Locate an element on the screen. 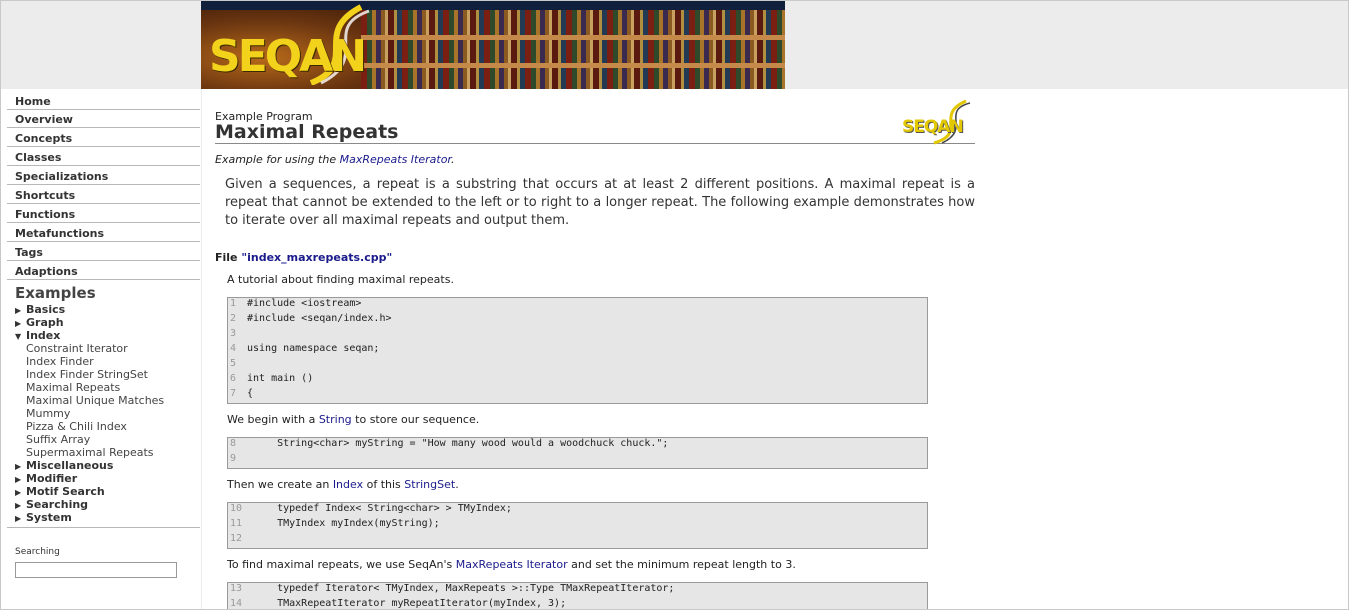  tree-item-basics: ▶ Basics is located at coordinates (40, 309).